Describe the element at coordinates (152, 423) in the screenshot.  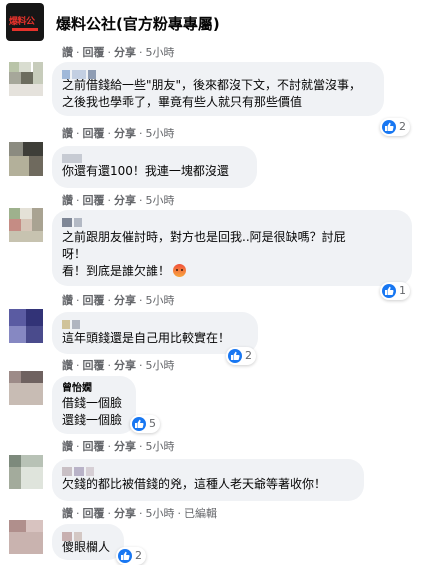
I see `reaction-number: 5` at that location.